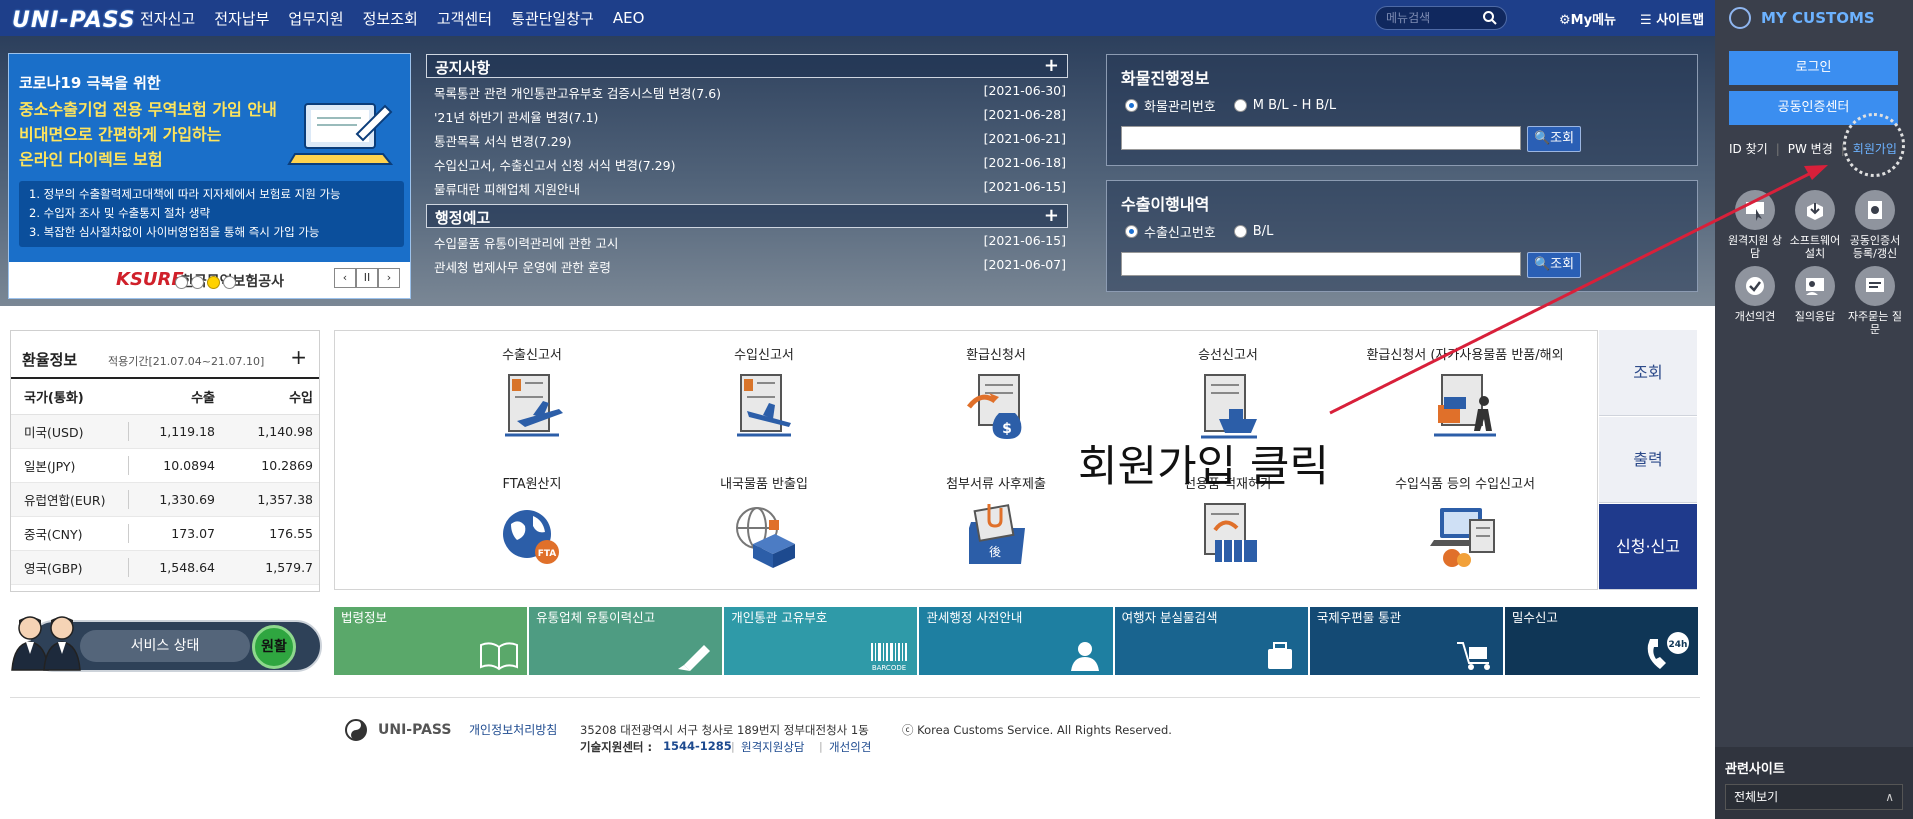 The image size is (1913, 819). I want to click on tech-support-label: 기술지원센터 :, so click(616, 747).